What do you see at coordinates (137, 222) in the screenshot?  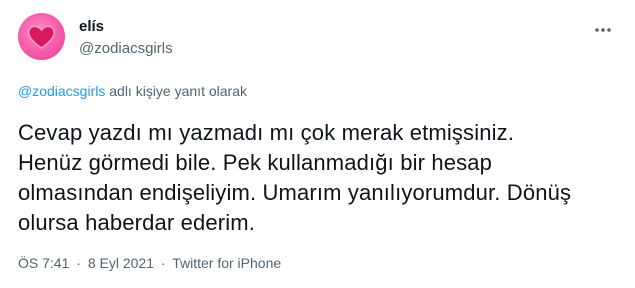 I see `tweet-text-line: olursa haberdar ederim.` at bounding box center [137, 222].